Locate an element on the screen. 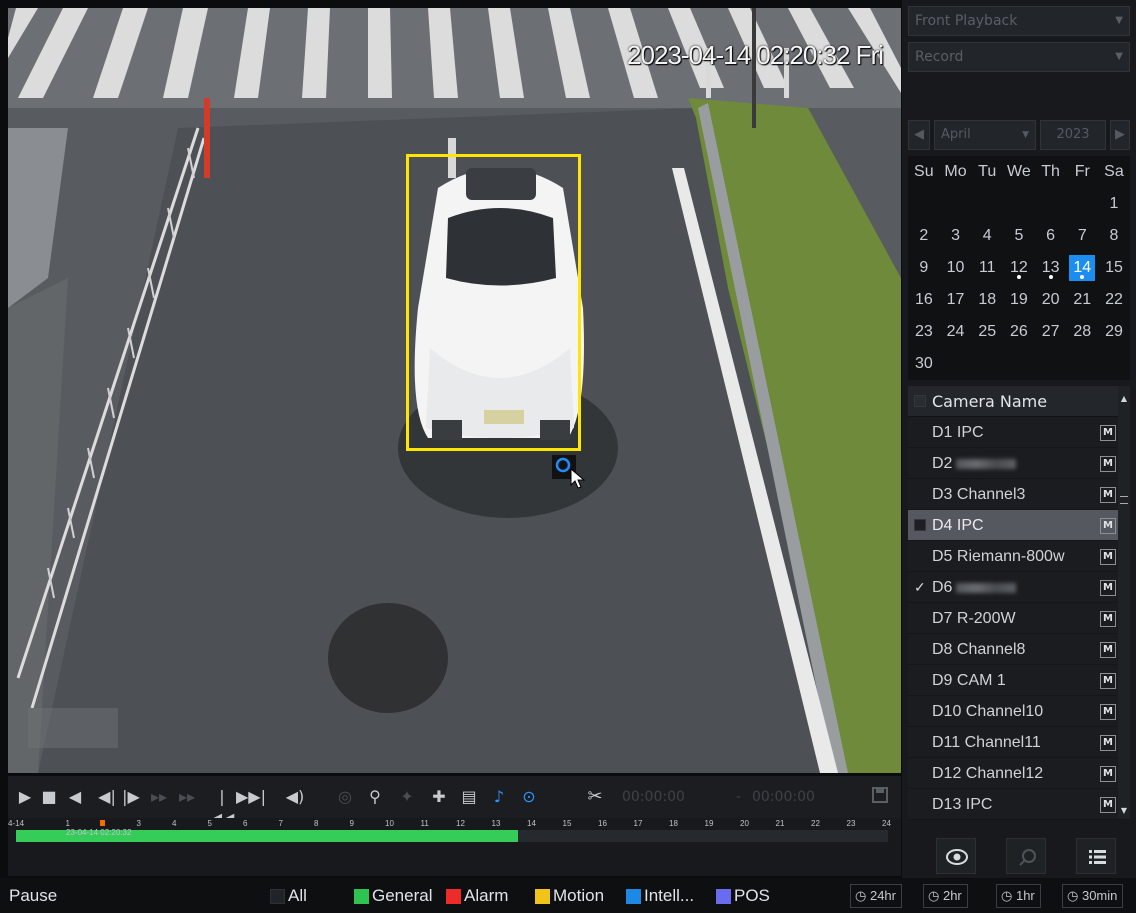 Image resolution: width=1136 pixels, height=913 pixels. smart-search-button is located at coordinates (1026, 856).